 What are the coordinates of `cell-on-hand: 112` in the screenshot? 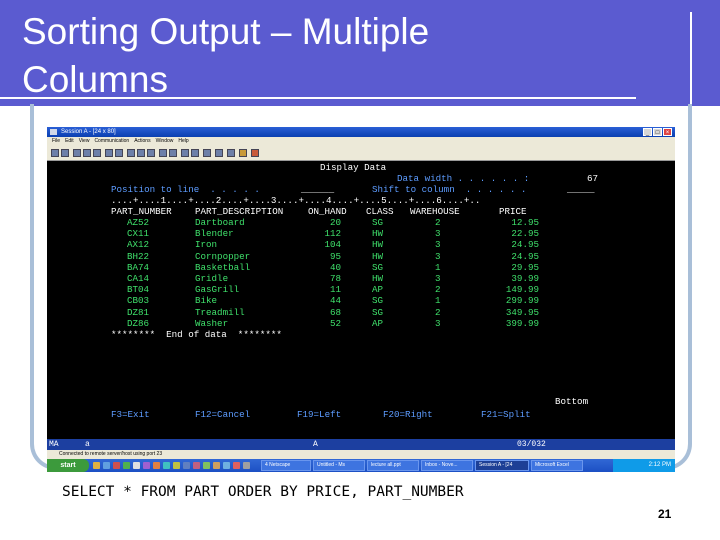 It's located at (332, 234).